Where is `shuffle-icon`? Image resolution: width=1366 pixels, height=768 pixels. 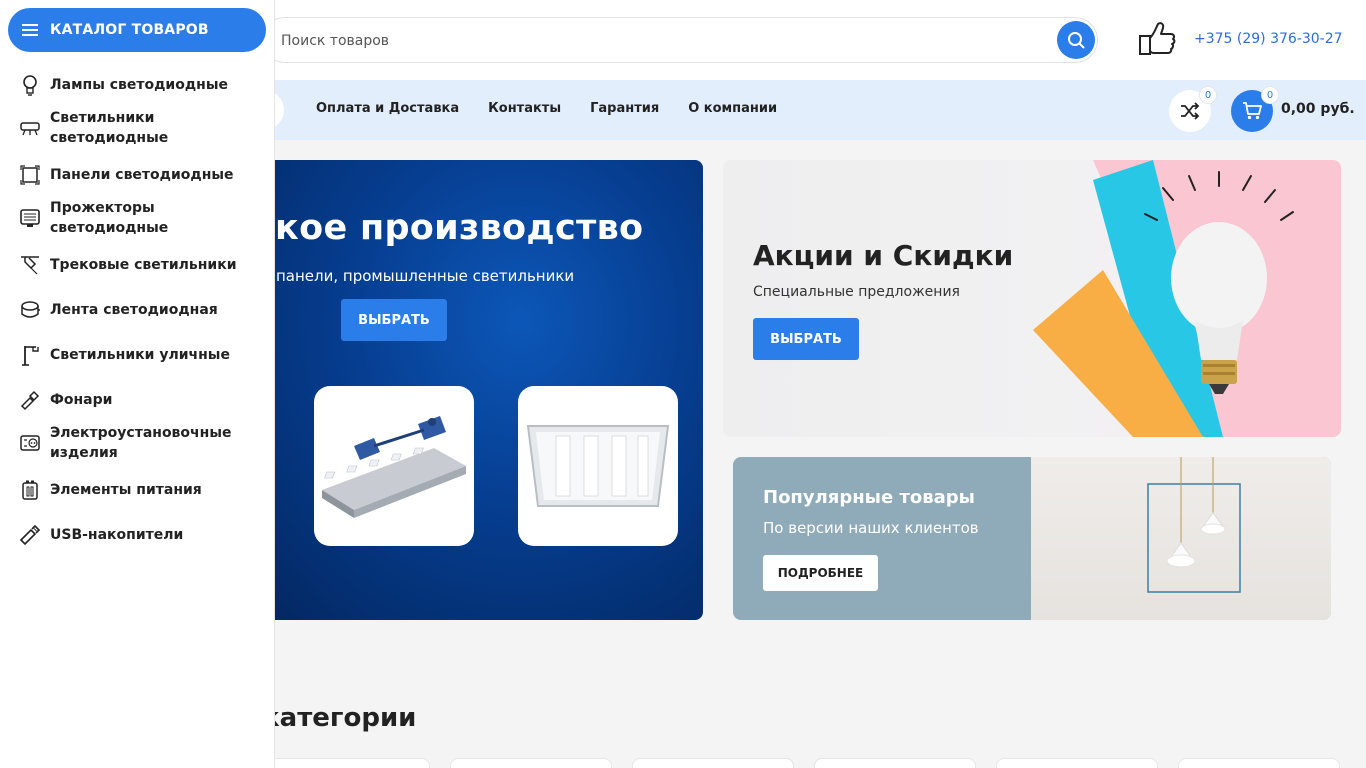
shuffle-icon is located at coordinates (1190, 111).